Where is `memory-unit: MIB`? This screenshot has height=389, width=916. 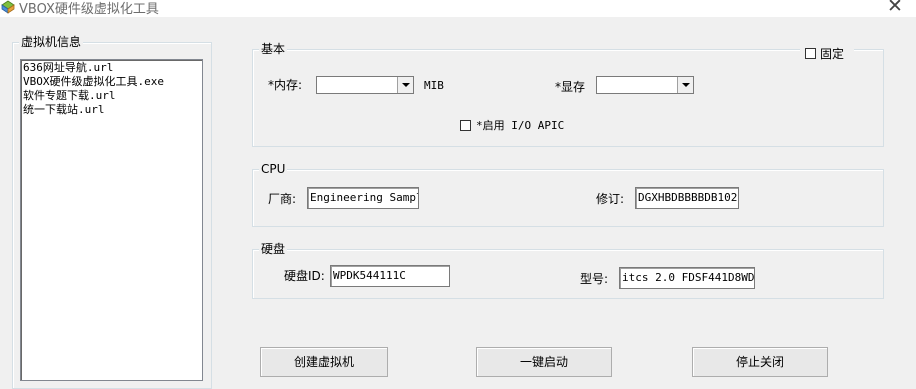 memory-unit: MIB is located at coordinates (434, 85).